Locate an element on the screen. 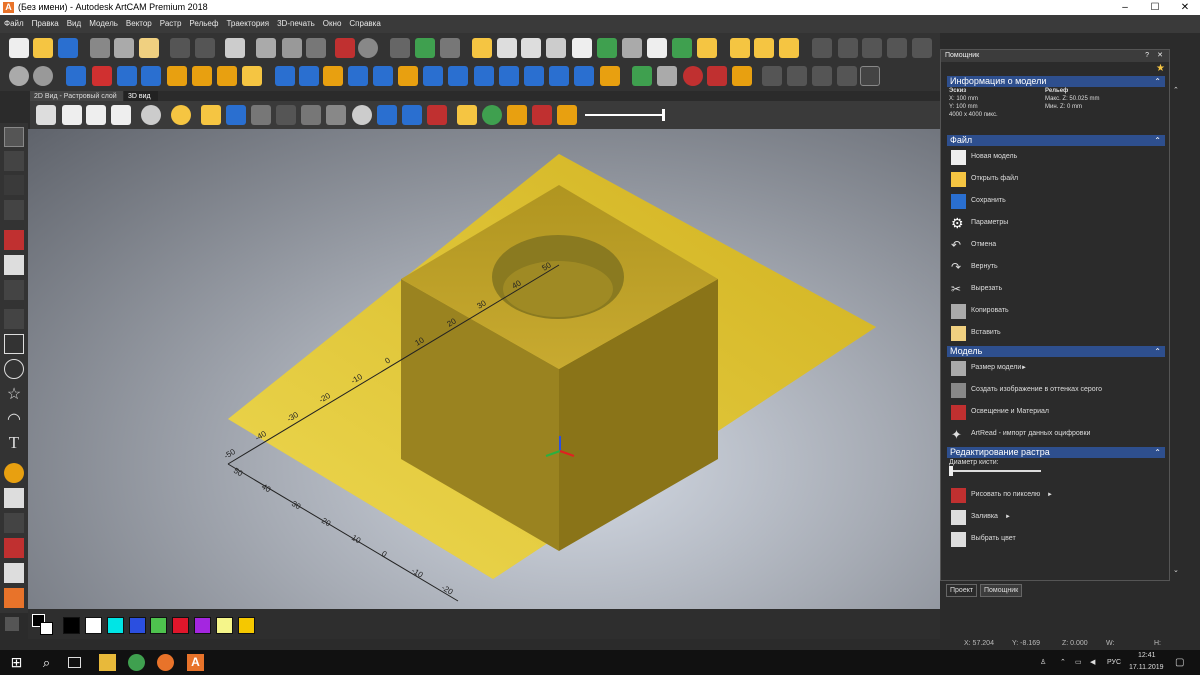 Image resolution: width=1200 pixels, height=675 pixels. eyedropper-icon is located at coordinates (14, 498).